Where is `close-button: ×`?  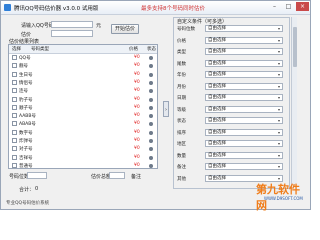
close-button: × is located at coordinates (302, 6).